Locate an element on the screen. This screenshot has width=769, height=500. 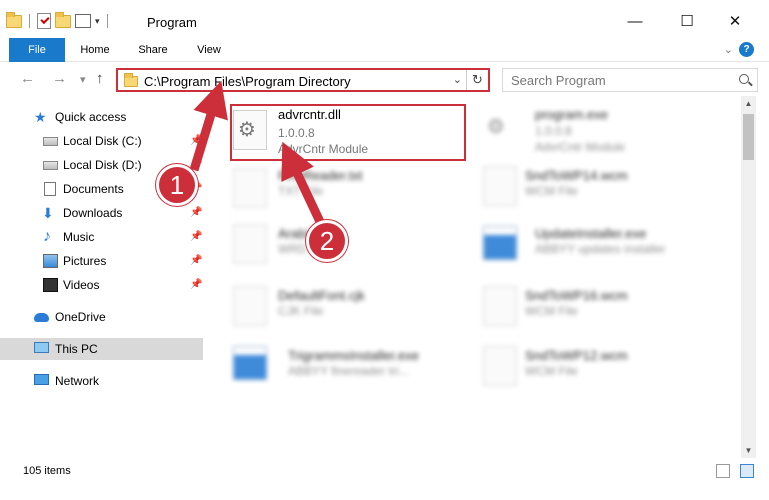
file-name: SndToWP16.wcm is located at coordinates (576, 295).